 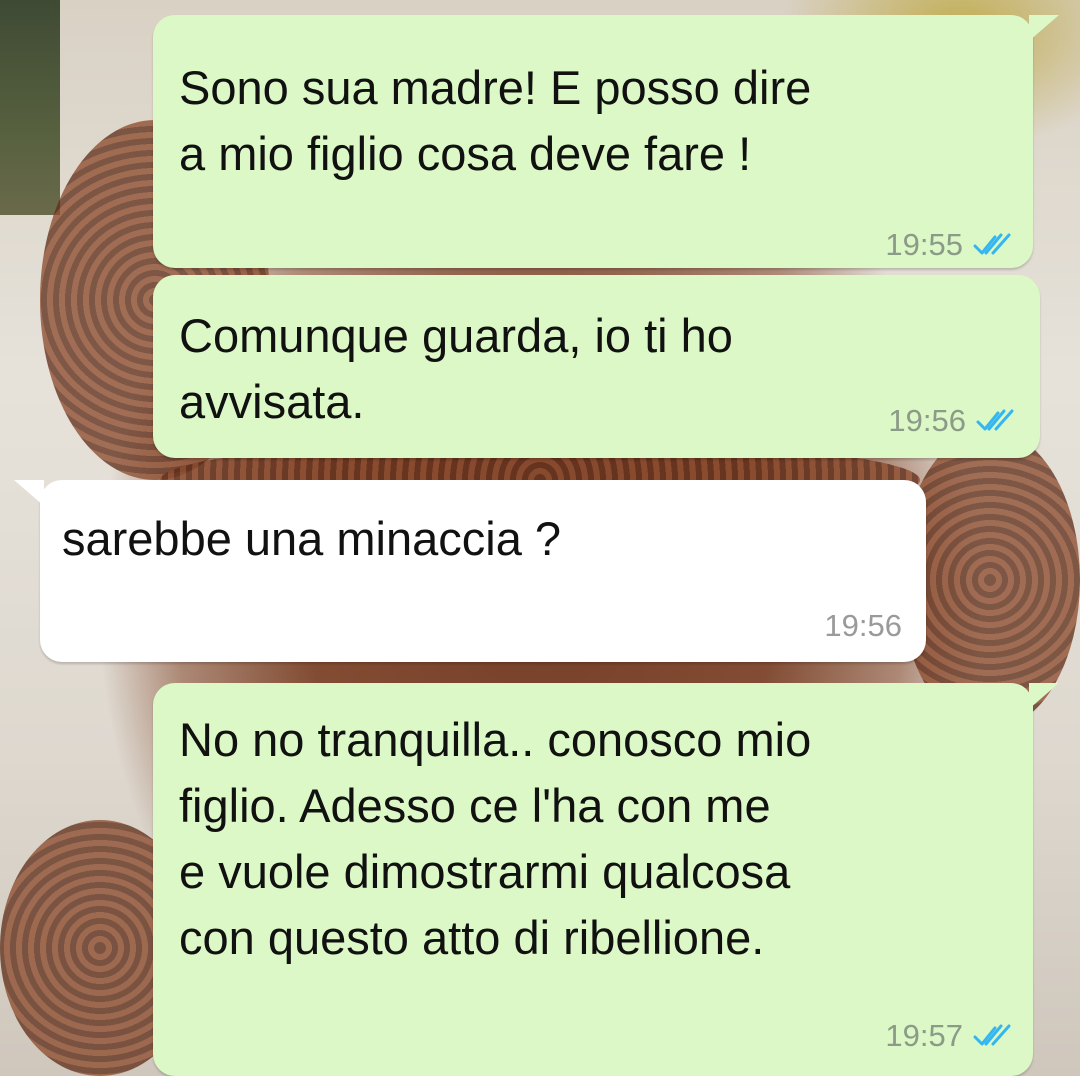 I want to click on message-time: 19:57, so click(x=924, y=1035).